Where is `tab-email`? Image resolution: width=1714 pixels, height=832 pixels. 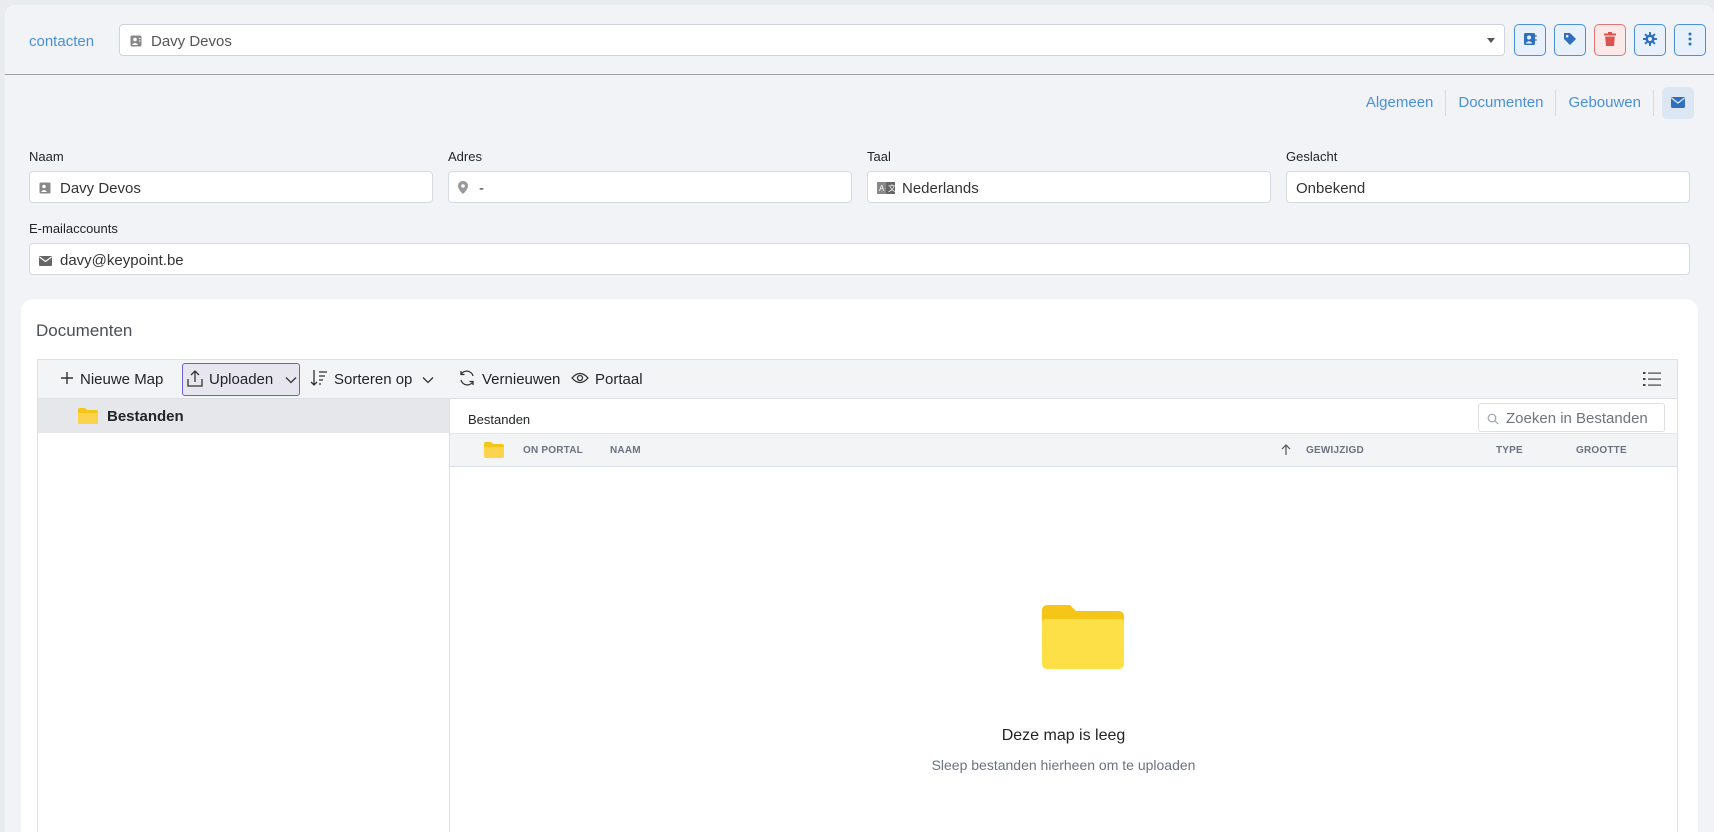
tab-email is located at coordinates (1678, 103).